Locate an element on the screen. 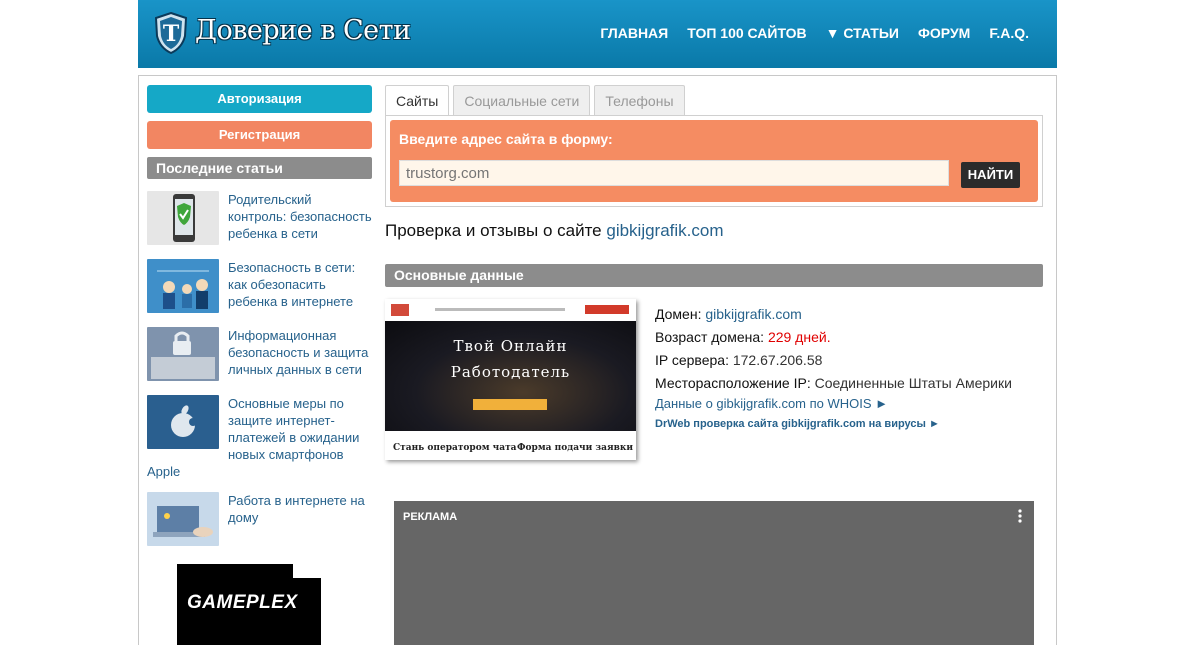 The image size is (1193, 645). tab-phones: Телефоны is located at coordinates (639, 100).